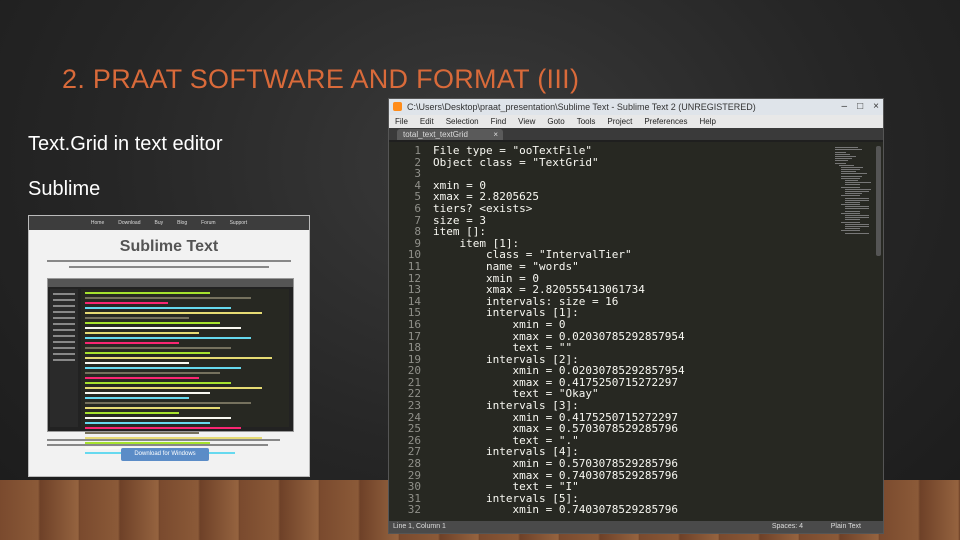 The height and width of the screenshot is (540, 960). Describe the element at coordinates (169, 261) in the screenshot. I see `website-tagline` at that location.